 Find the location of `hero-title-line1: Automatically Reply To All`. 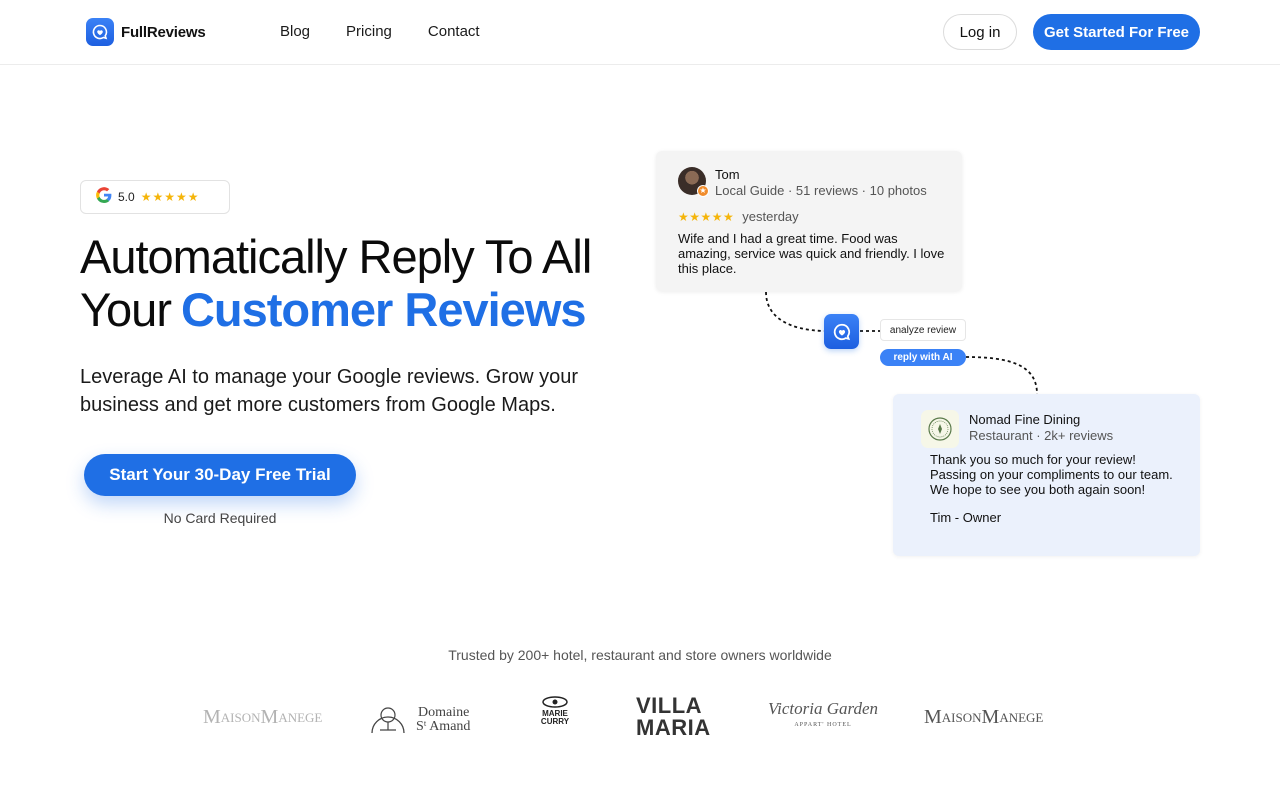

hero-title-line1: Automatically Reply To All is located at coordinates (336, 256).